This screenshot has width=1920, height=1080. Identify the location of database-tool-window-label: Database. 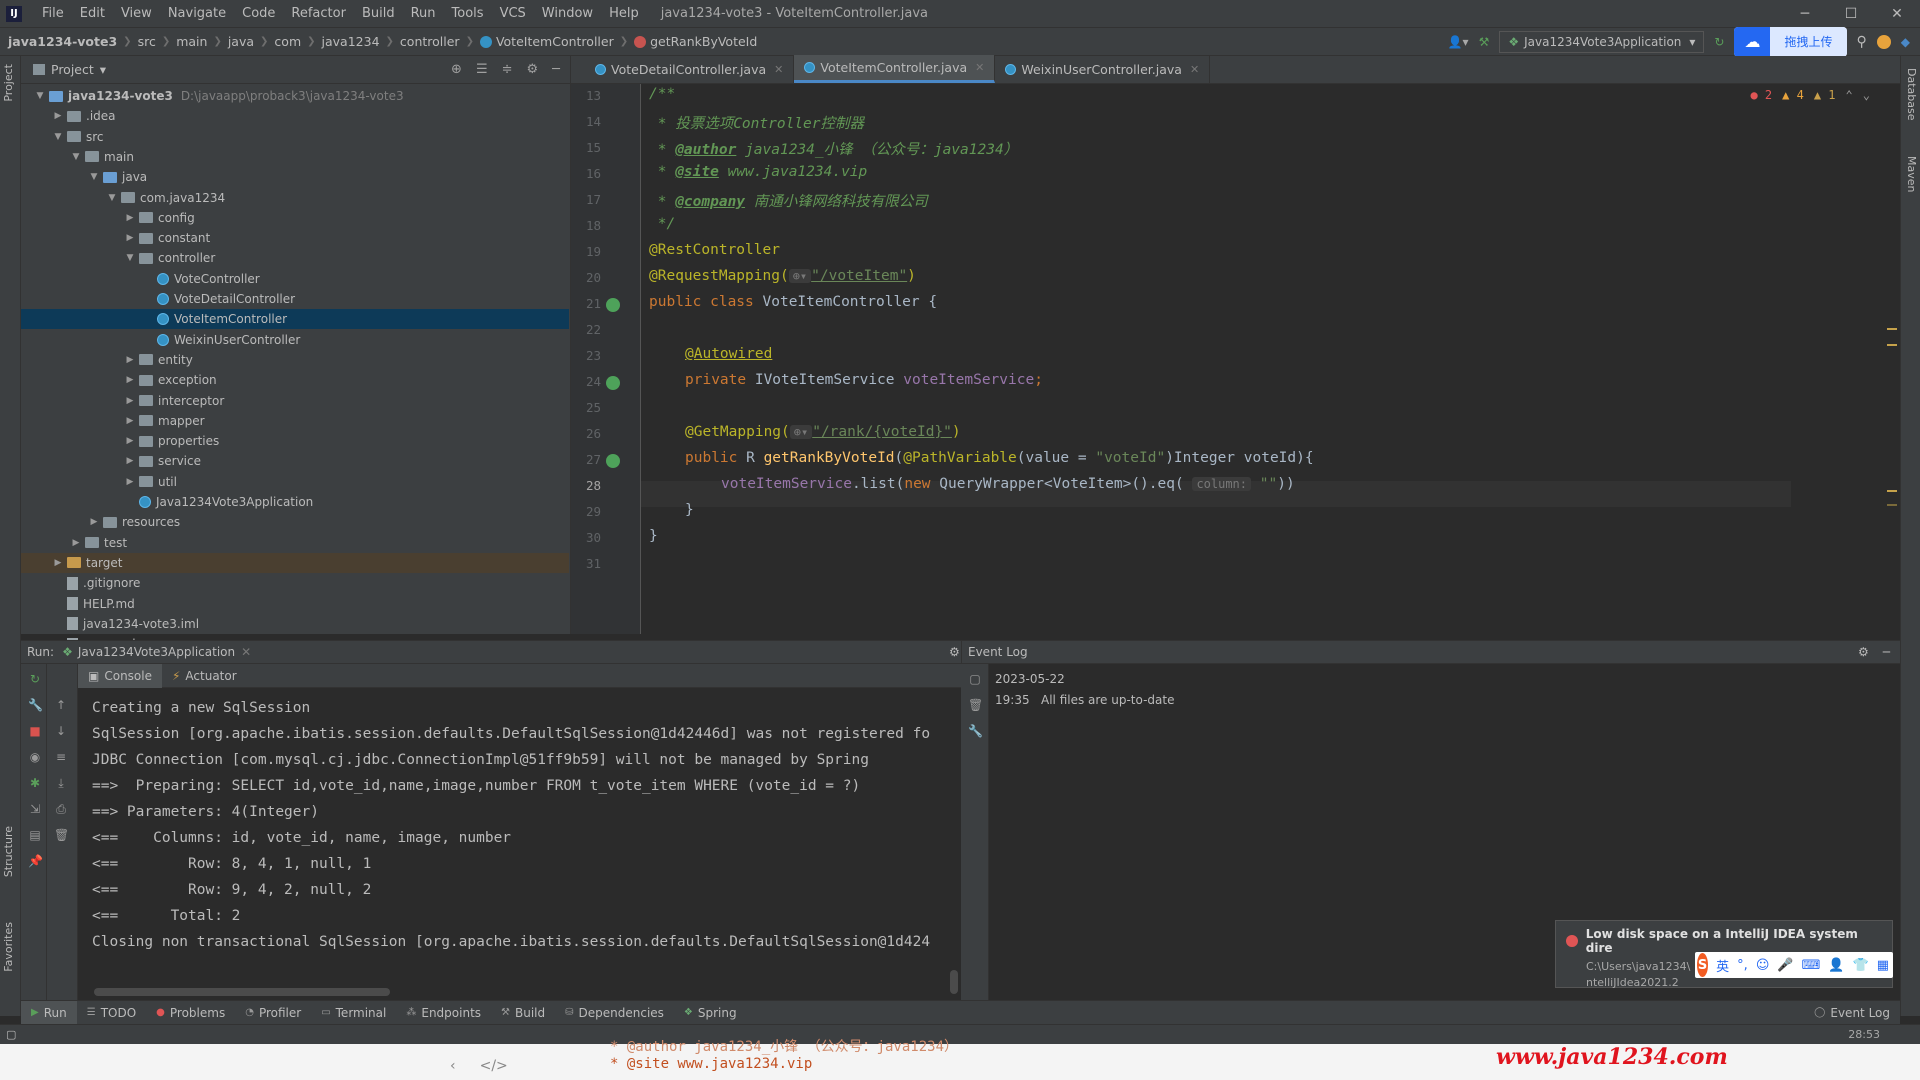
(1911, 94).